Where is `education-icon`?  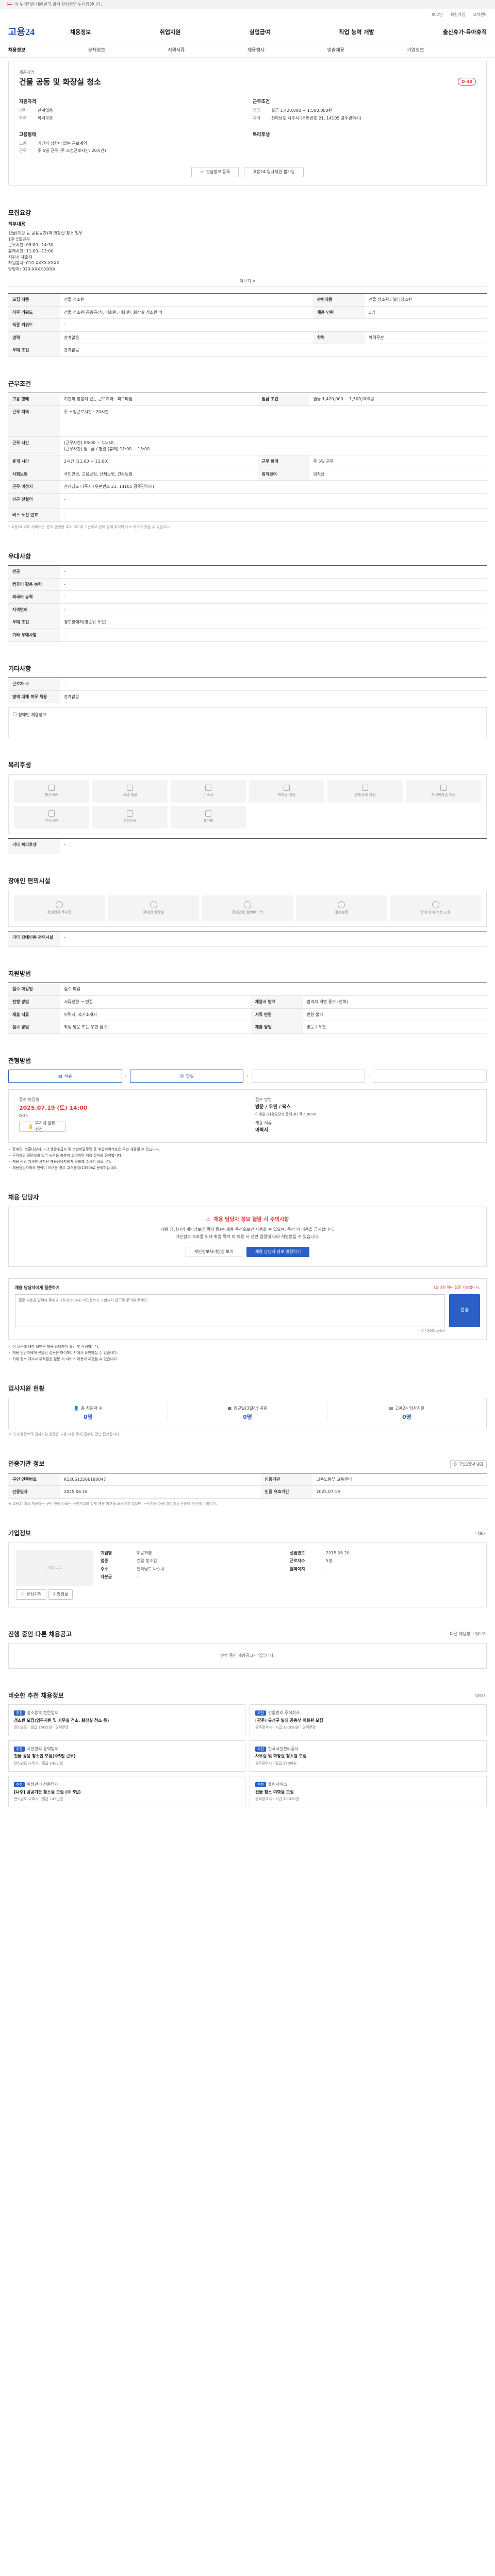 education-icon is located at coordinates (435, 905).